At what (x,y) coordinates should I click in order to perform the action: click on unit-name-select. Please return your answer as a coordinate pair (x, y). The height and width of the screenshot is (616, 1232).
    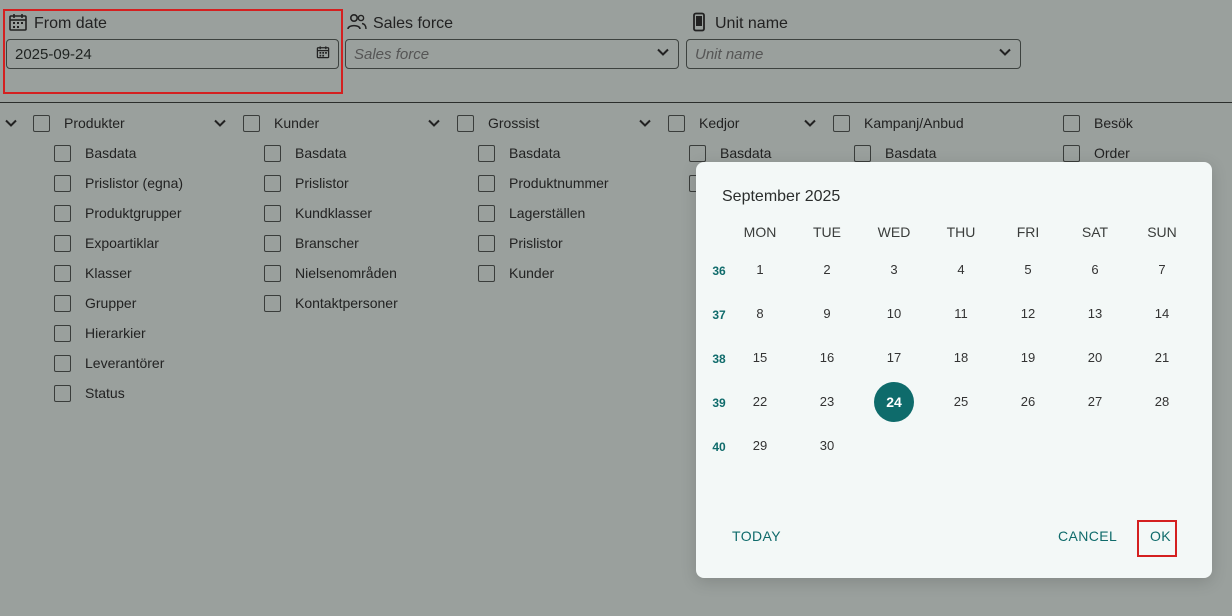
    Looking at the image, I should click on (853, 54).